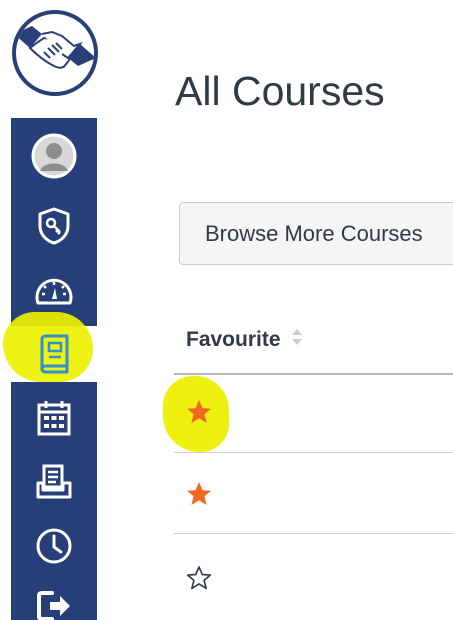 This screenshot has height=620, width=453. I want to click on nav-item-courses-icon-overlay, so click(54, 354).